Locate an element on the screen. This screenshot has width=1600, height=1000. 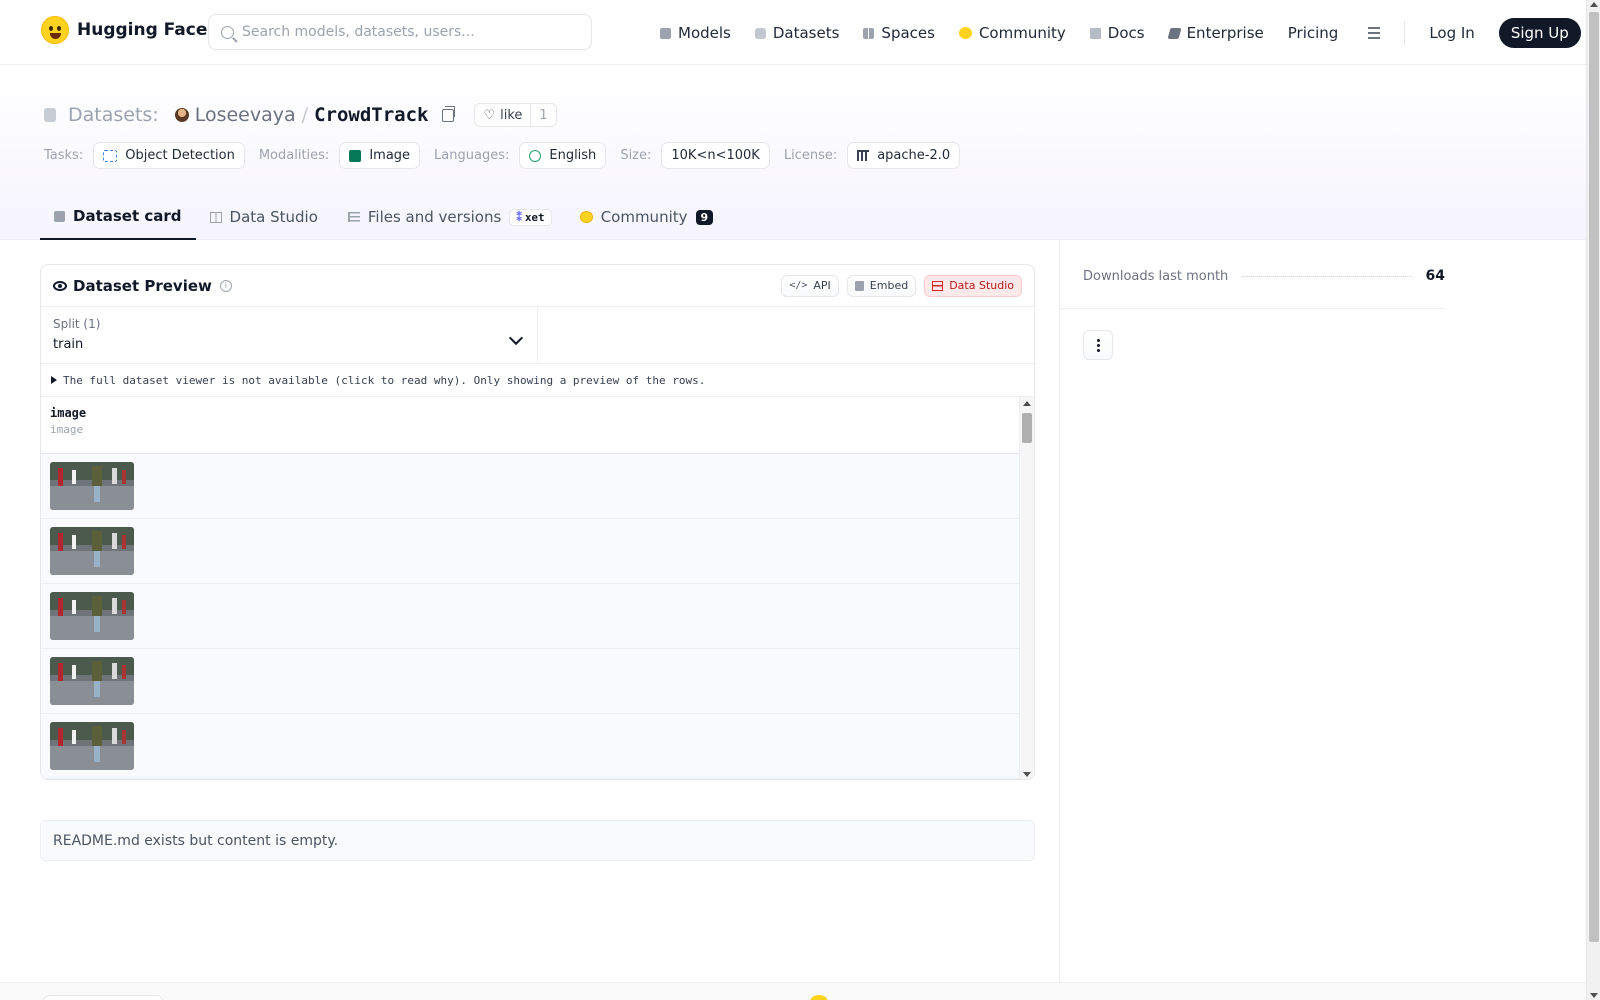
like-widget: ♡ like 1 is located at coordinates (515, 115).